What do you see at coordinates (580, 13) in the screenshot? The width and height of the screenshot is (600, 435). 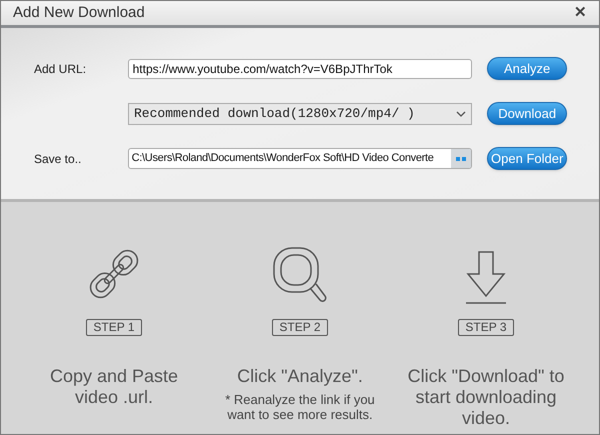 I see `close-button: ✕` at bounding box center [580, 13].